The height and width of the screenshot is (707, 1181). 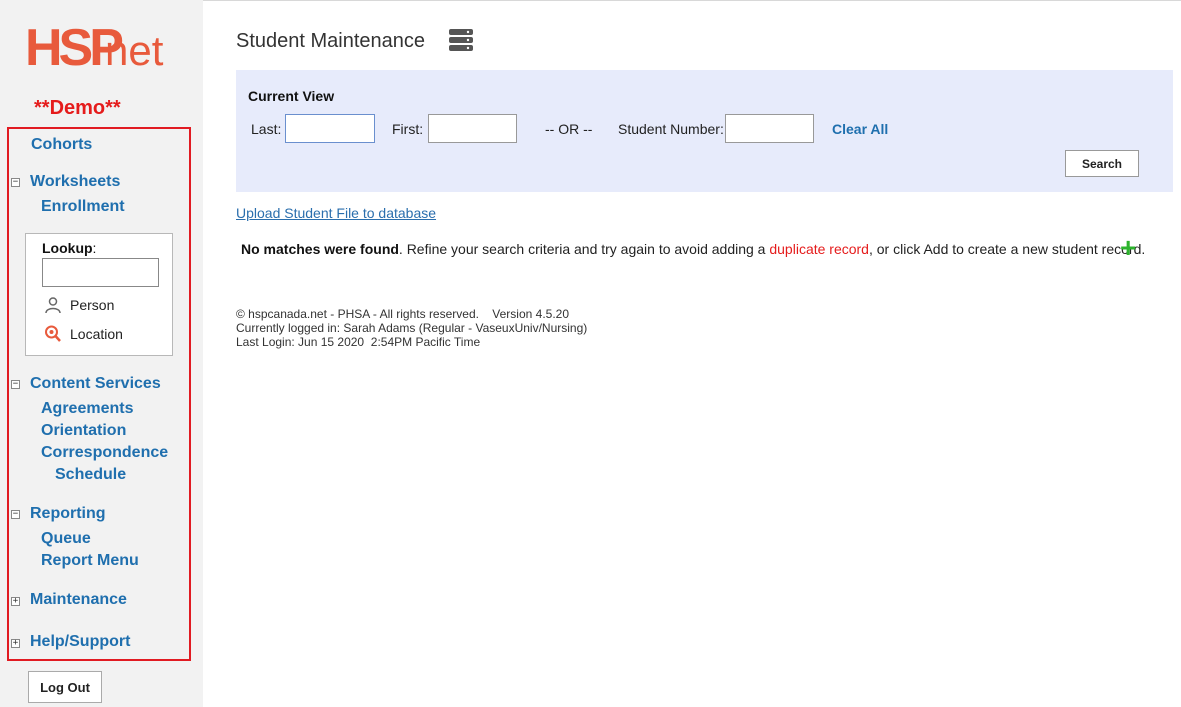 What do you see at coordinates (90, 475) in the screenshot?
I see `nav-schedule: Schedule` at bounding box center [90, 475].